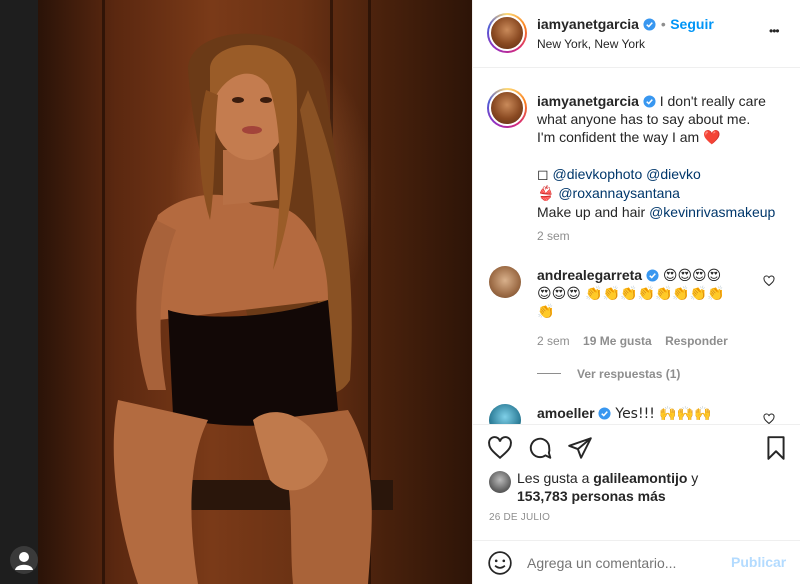 The height and width of the screenshot is (584, 800). I want to click on author-avatar, so click(507, 33).